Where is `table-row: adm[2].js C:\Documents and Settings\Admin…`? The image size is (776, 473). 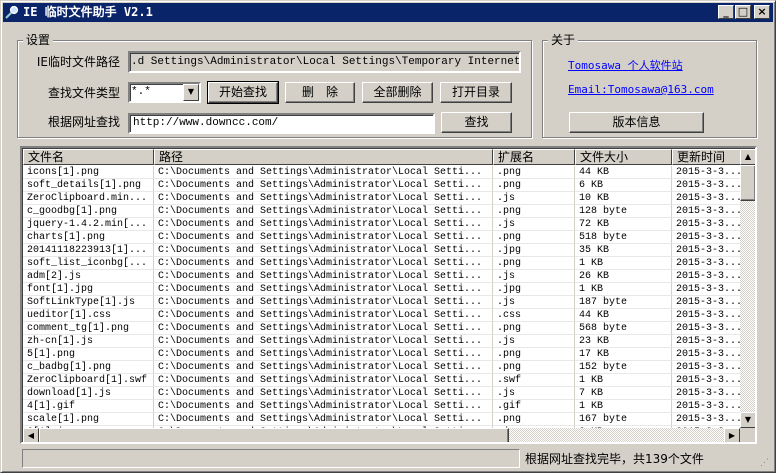 table-row: adm[2].js C:\Documents and Settings\Admin… is located at coordinates (383, 276).